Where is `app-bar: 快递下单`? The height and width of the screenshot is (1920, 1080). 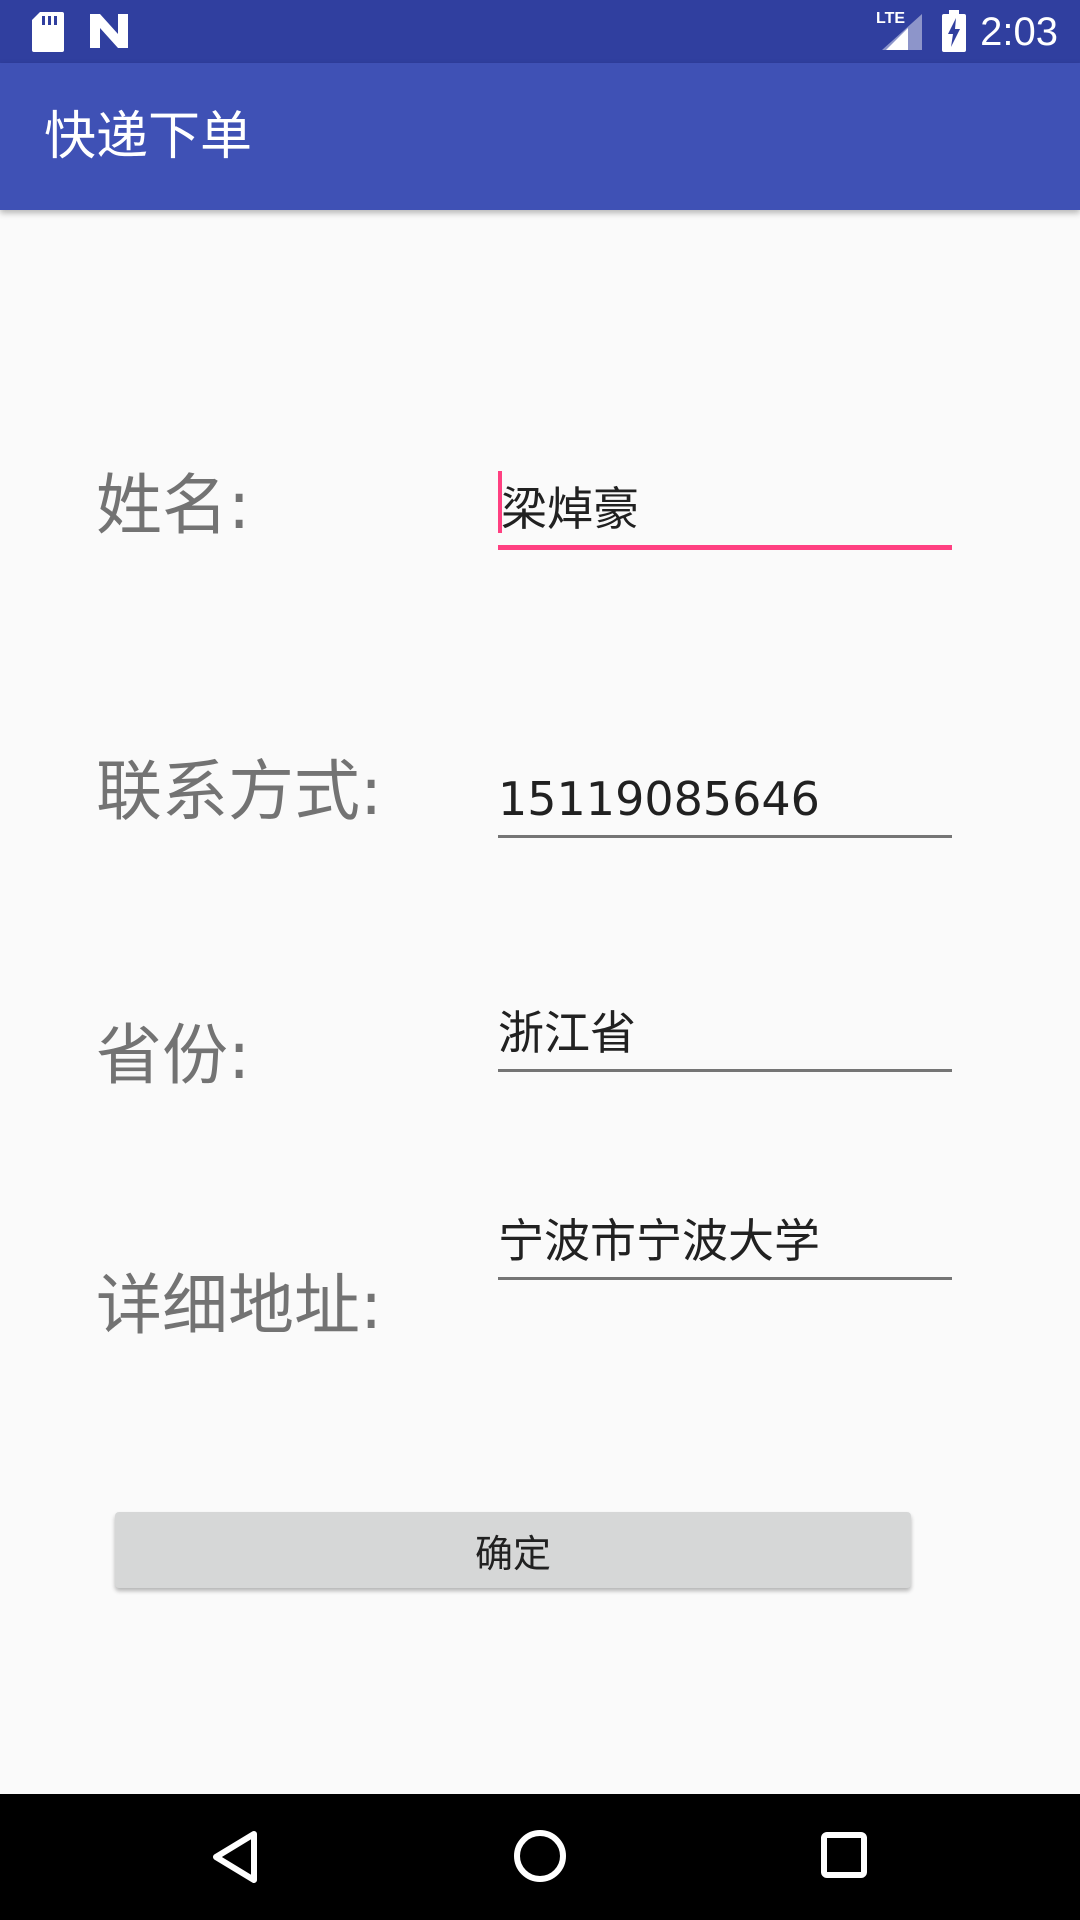
app-bar: 快递下单 is located at coordinates (540, 136).